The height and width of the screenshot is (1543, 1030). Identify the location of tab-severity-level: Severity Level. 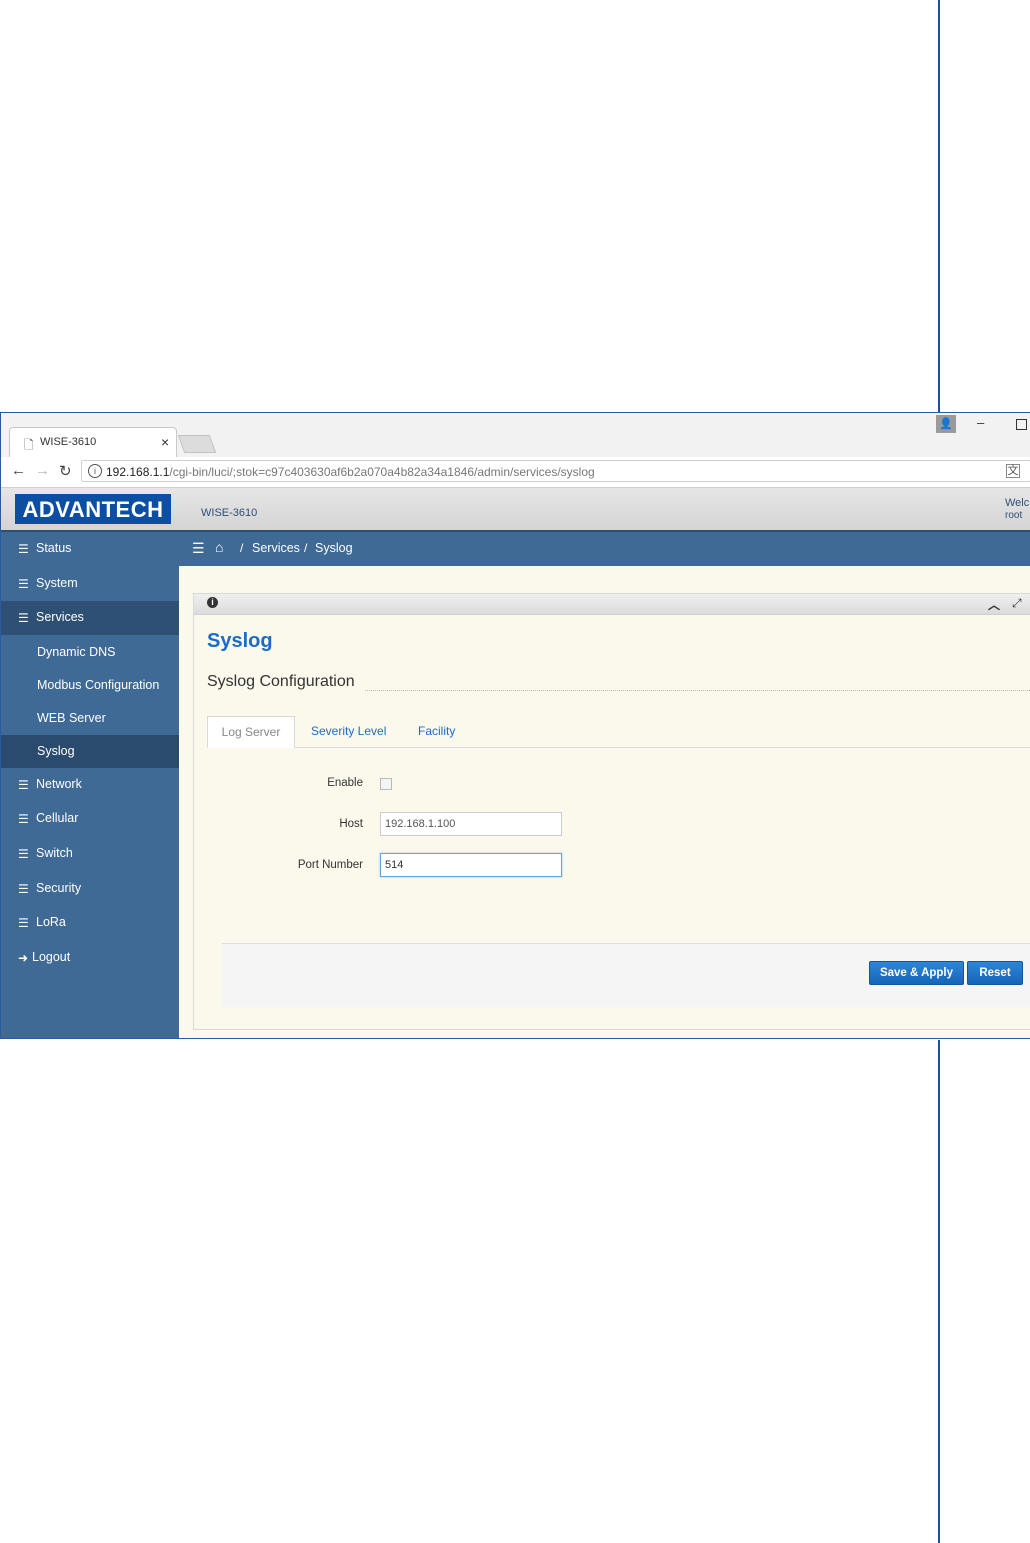
(348, 732).